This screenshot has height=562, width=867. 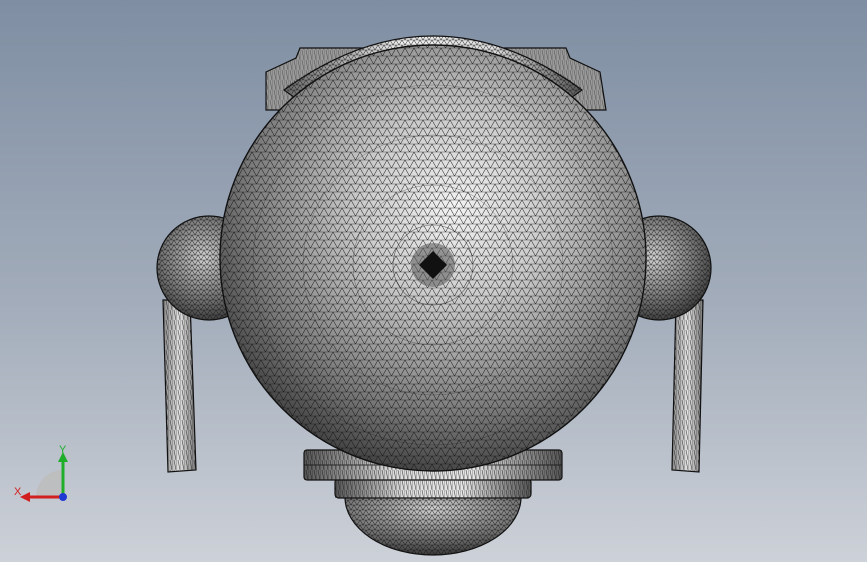 I want to click on x-axis-label: X, so click(x=18, y=492).